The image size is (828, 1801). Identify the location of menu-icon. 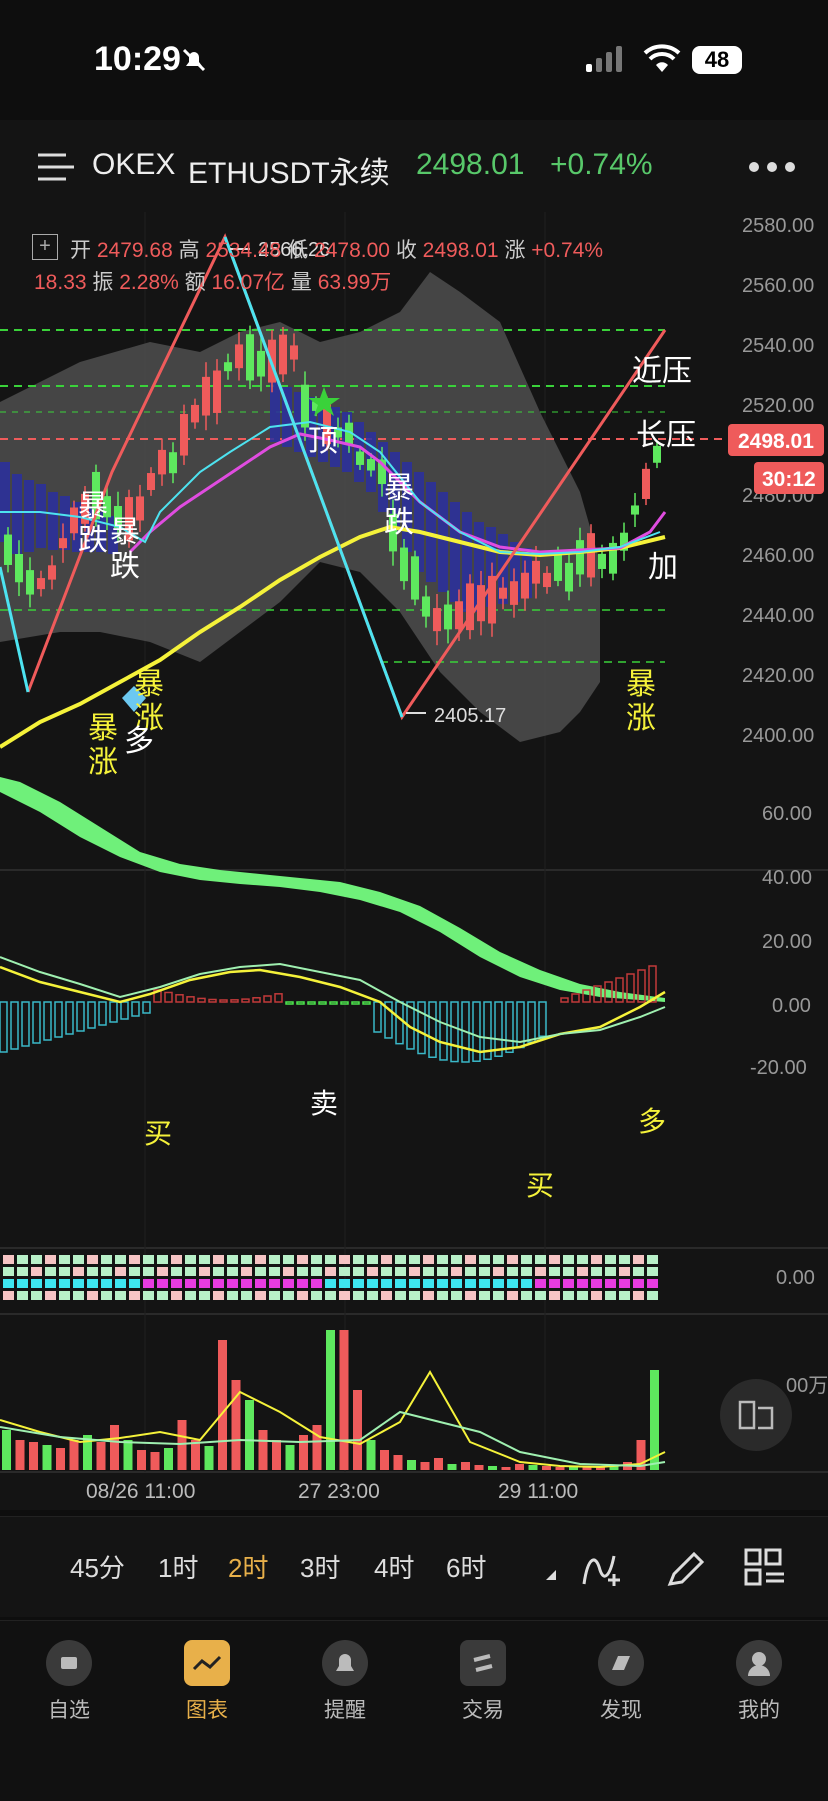
(57, 167).